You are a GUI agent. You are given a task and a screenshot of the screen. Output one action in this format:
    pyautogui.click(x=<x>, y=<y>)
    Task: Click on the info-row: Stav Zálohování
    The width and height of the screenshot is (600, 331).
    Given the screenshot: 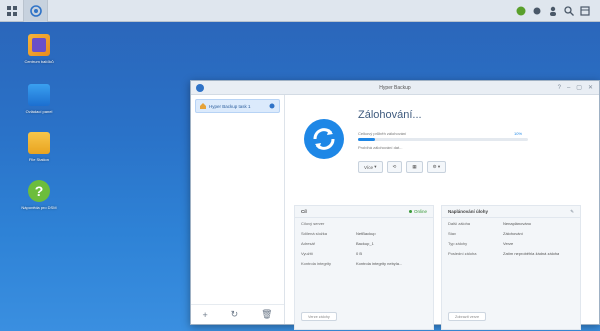 What is the action you would take?
    pyautogui.click(x=485, y=233)
    